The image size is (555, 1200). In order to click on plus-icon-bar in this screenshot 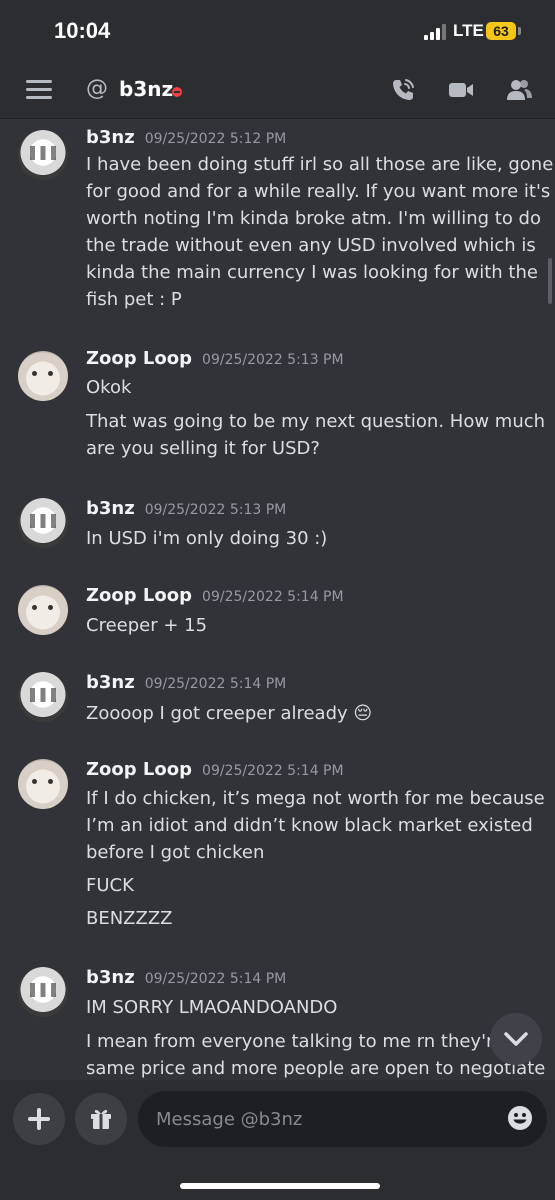, I will do `click(39, 1119)`.